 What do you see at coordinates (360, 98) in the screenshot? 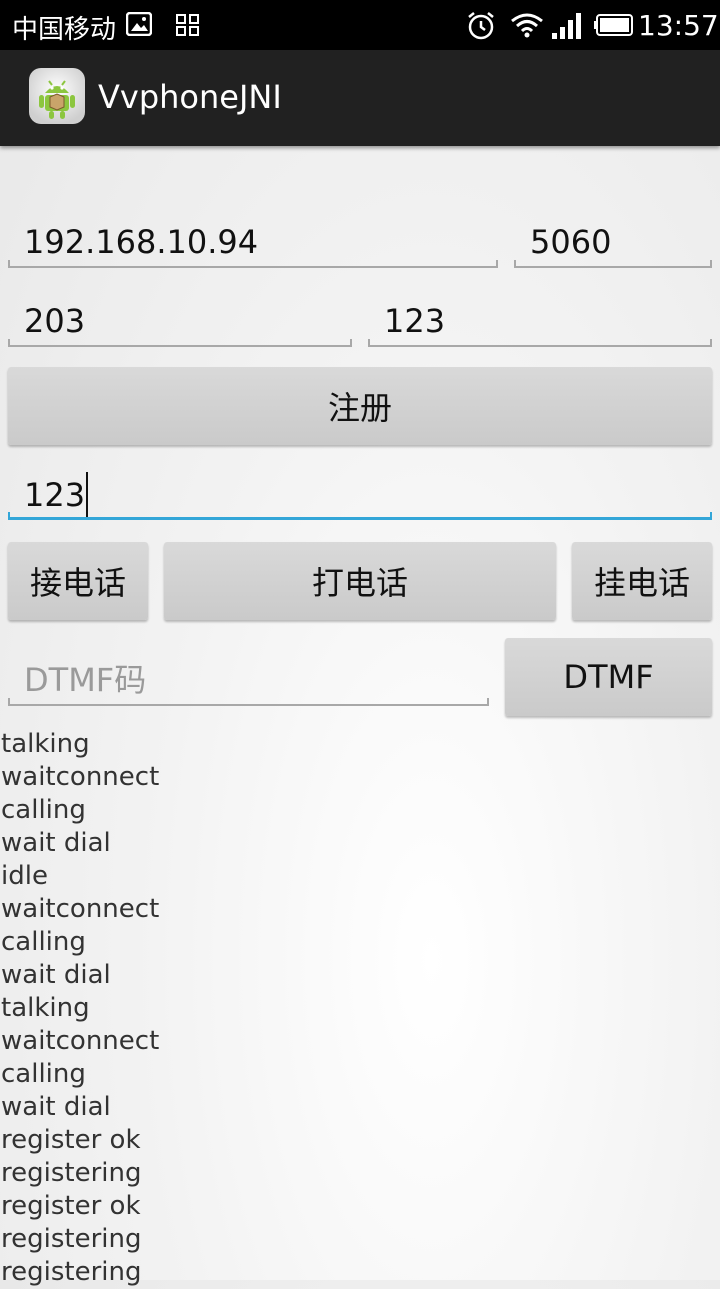
I see `action-bar: VvphoneJNI` at bounding box center [360, 98].